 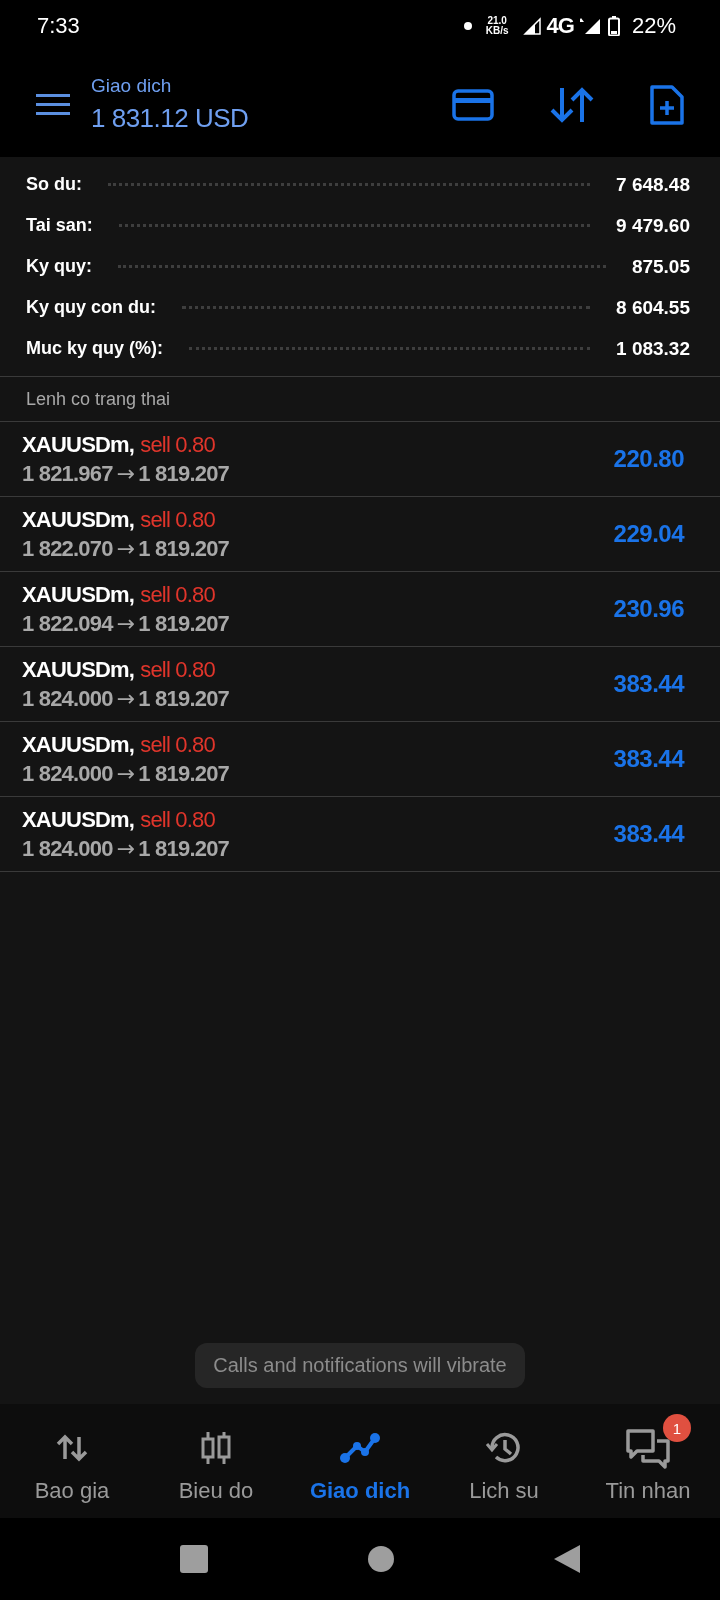 I want to click on order-profit: 229.04, so click(x=648, y=534).